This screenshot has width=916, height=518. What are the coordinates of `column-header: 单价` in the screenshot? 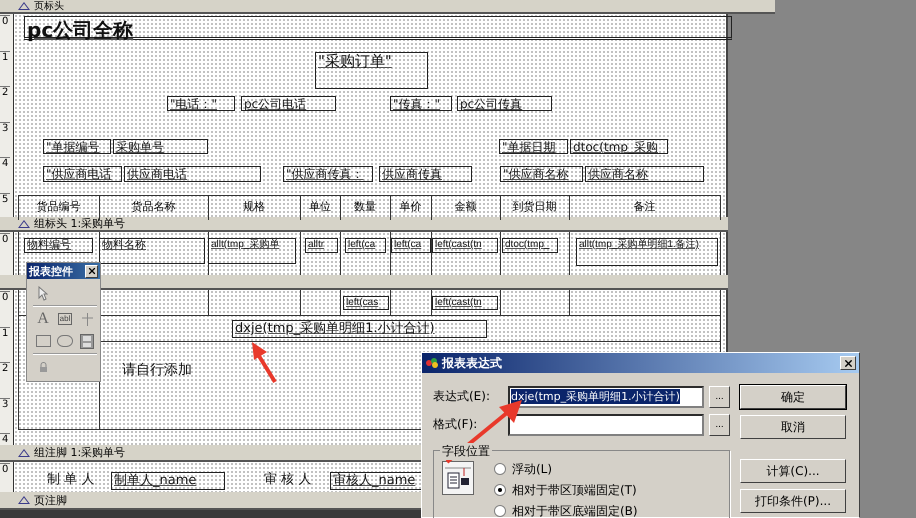 It's located at (410, 207).